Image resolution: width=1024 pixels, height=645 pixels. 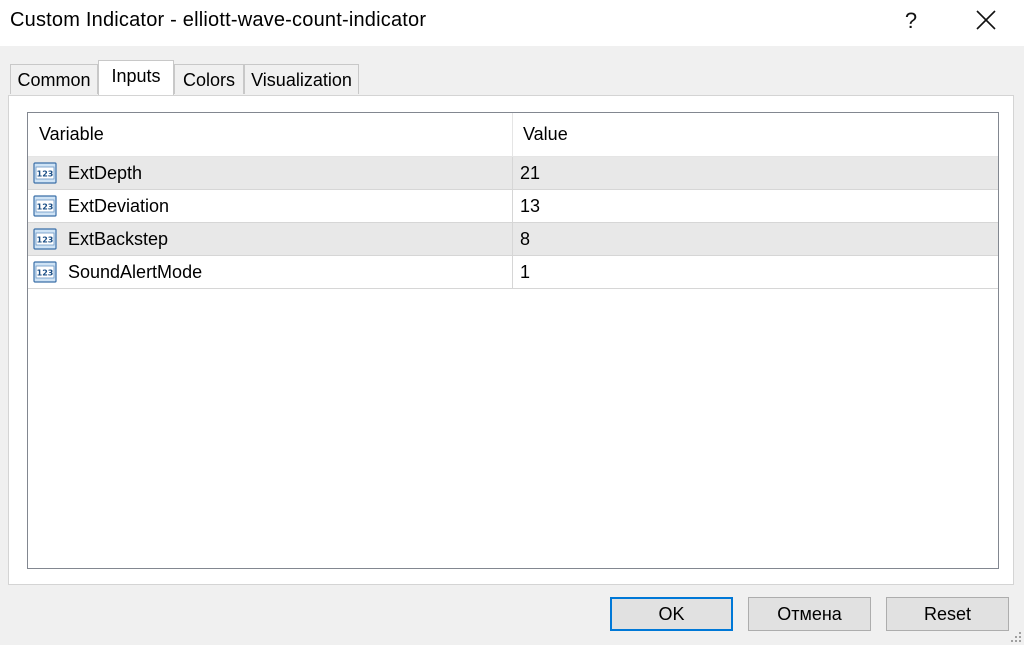 What do you see at coordinates (512, 78) in the screenshot?
I see `tab-strip: Common Inputs Colors Visualization` at bounding box center [512, 78].